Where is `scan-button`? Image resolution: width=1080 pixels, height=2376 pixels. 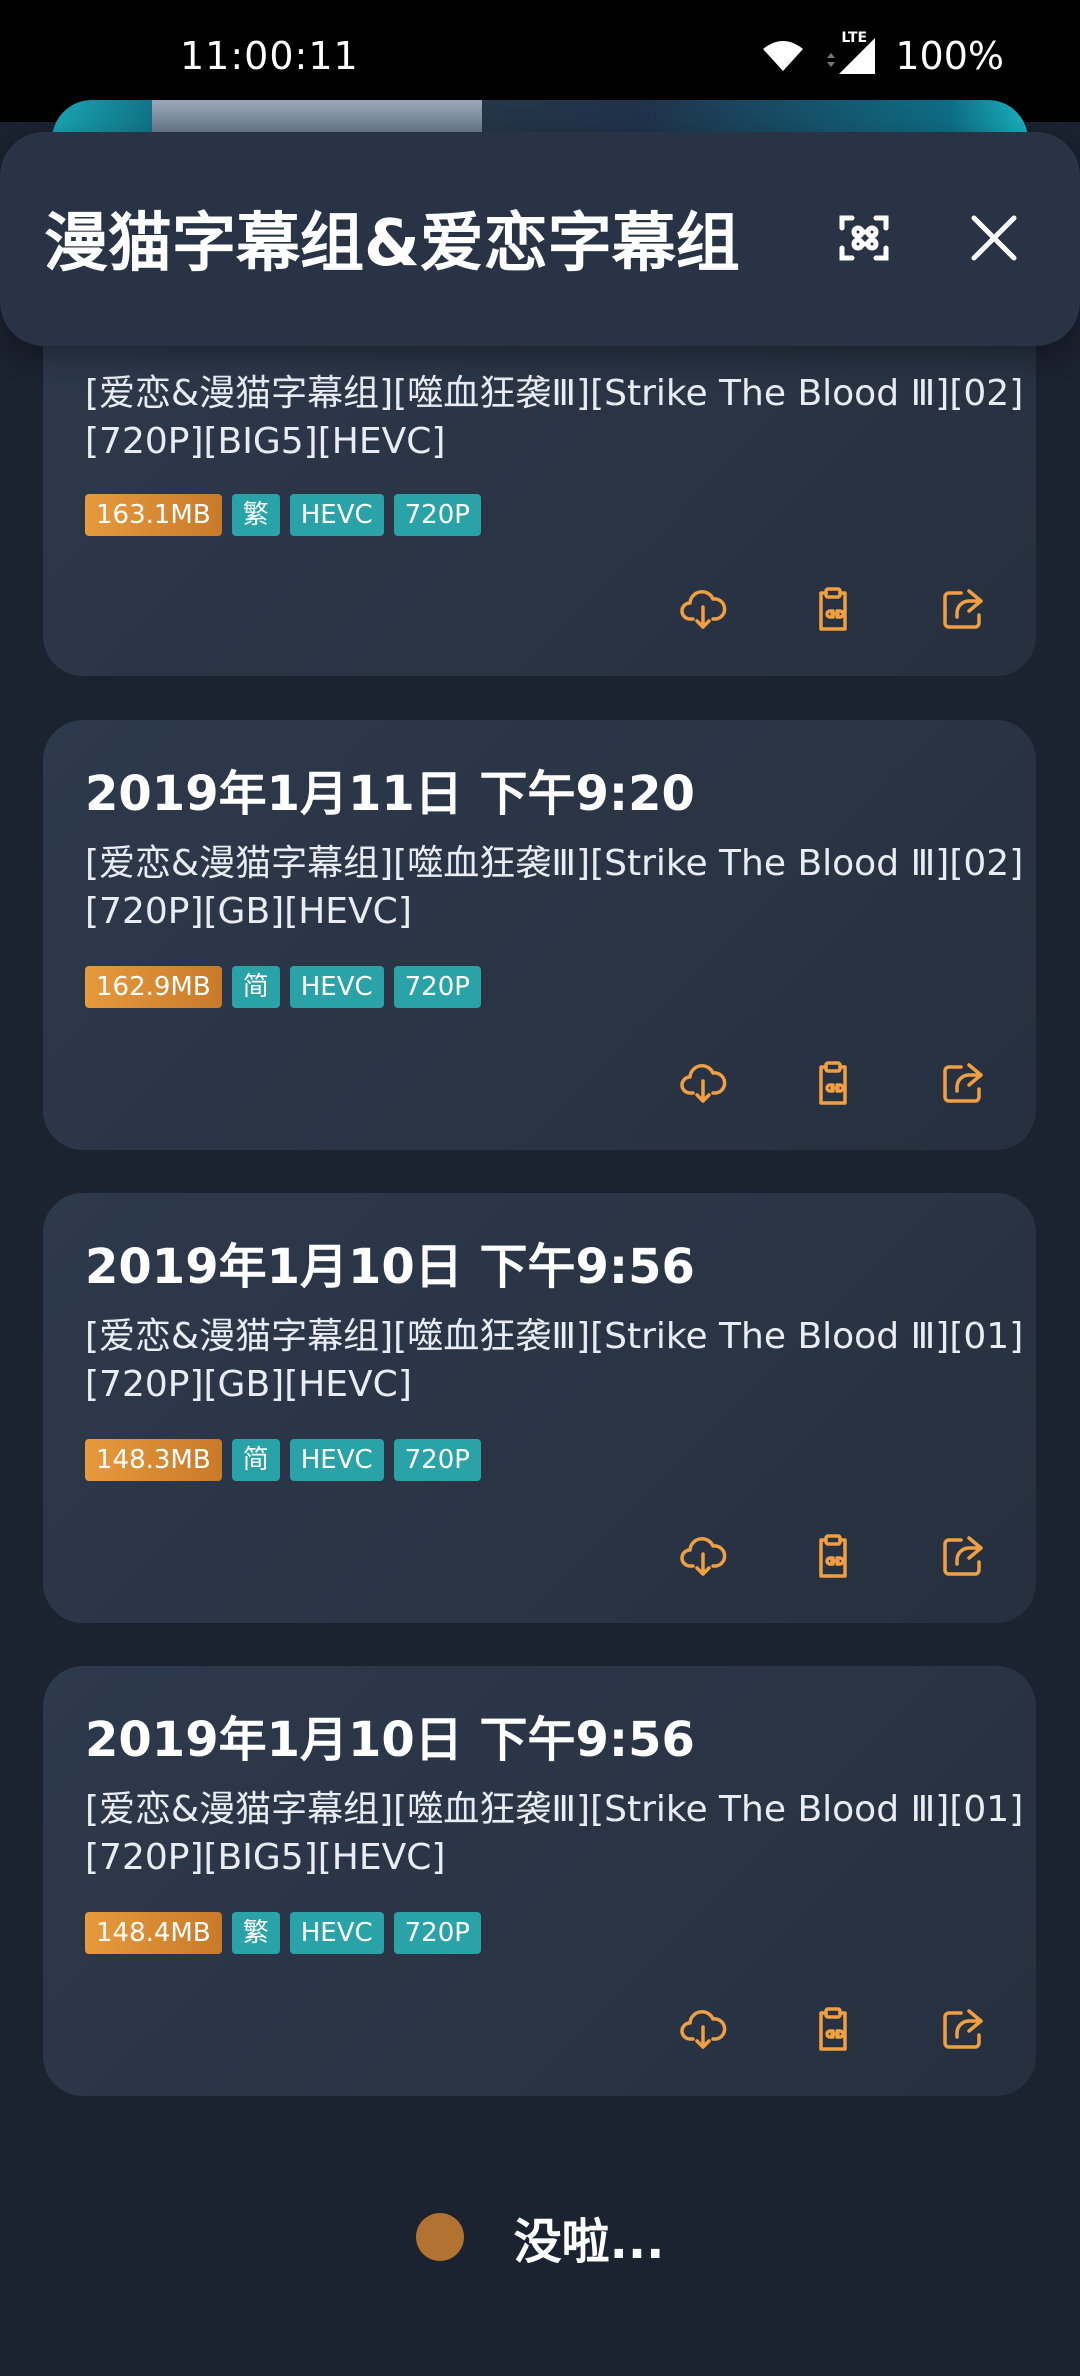
scan-button is located at coordinates (864, 240).